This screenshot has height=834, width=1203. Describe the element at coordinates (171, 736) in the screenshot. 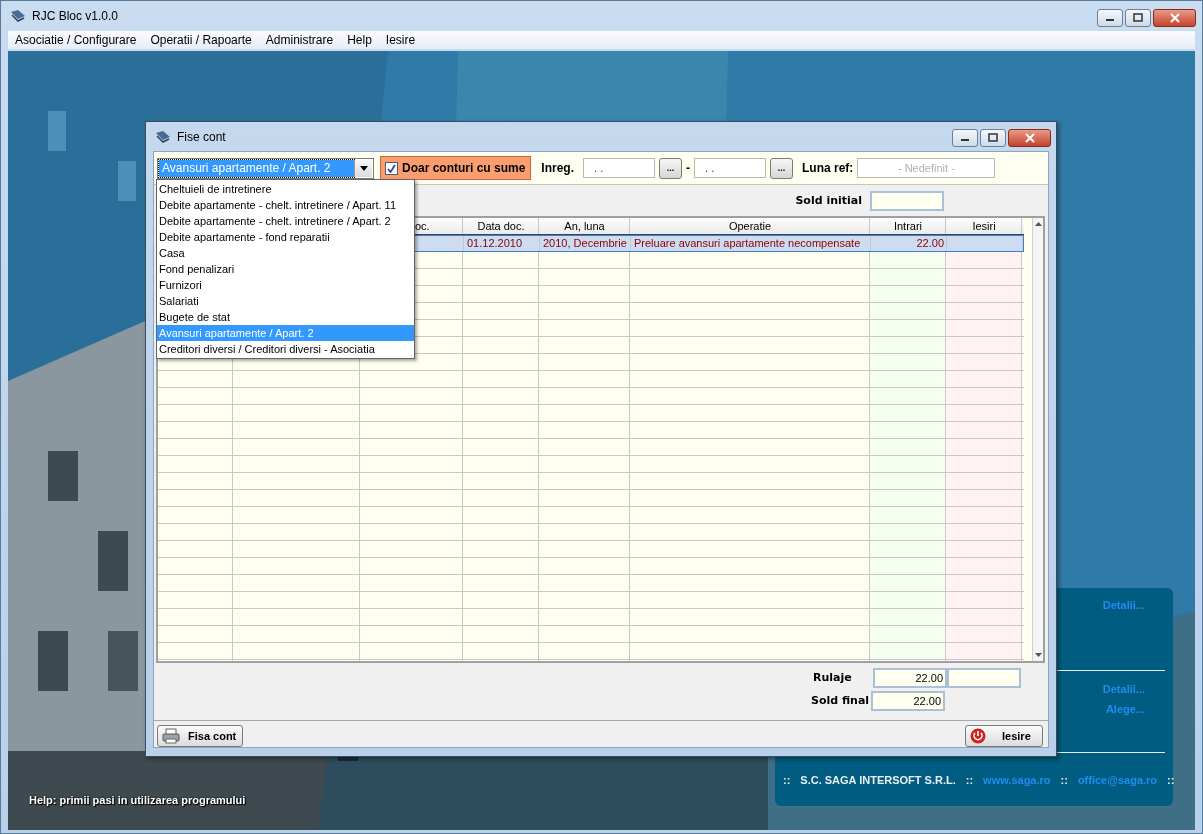

I see `printer-icon` at that location.